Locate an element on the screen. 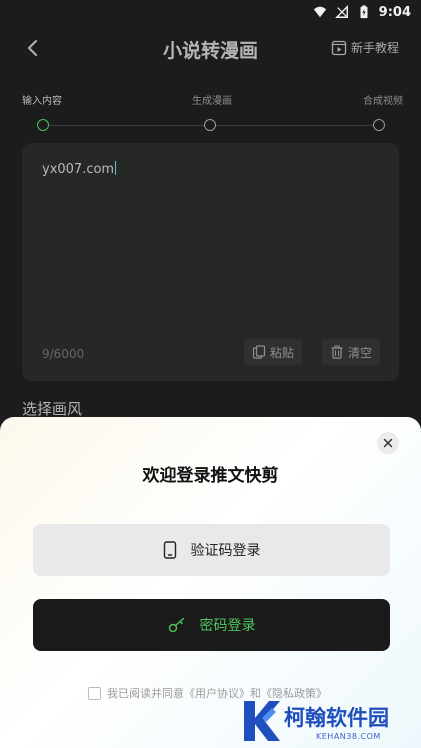  verification-code-login-label: 验证码登录 is located at coordinates (225, 551).